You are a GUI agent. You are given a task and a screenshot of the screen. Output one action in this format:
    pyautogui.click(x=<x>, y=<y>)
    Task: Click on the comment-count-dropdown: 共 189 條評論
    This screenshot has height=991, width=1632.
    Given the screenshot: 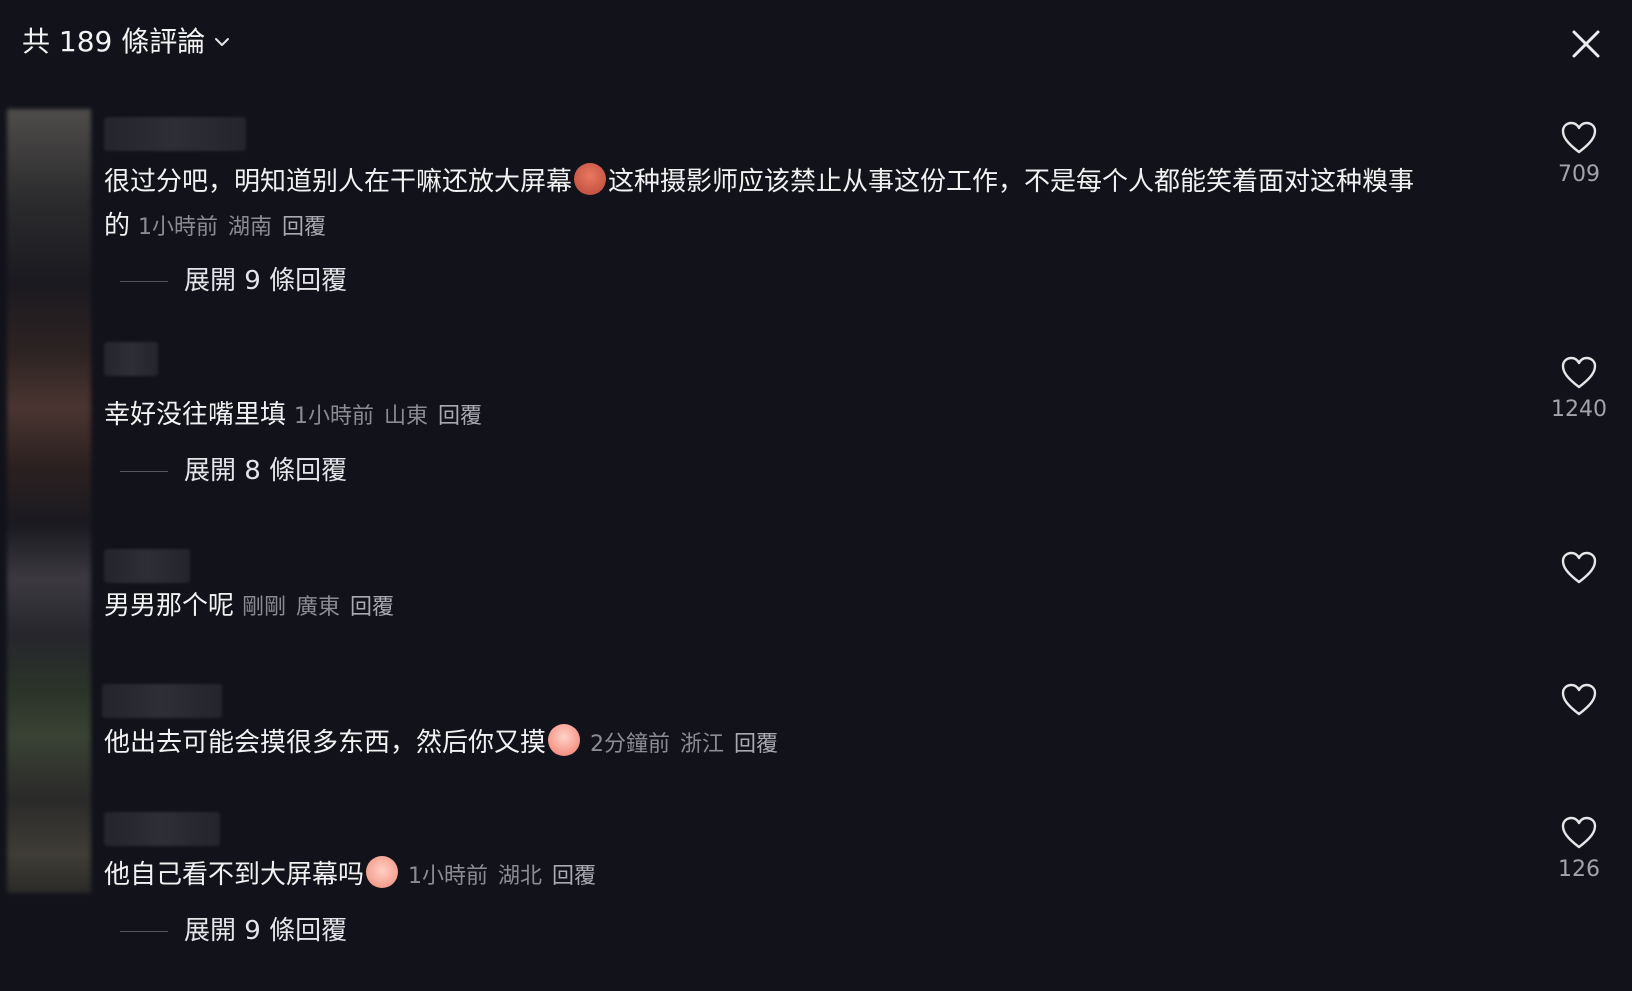 What is the action you would take?
    pyautogui.click(x=126, y=42)
    